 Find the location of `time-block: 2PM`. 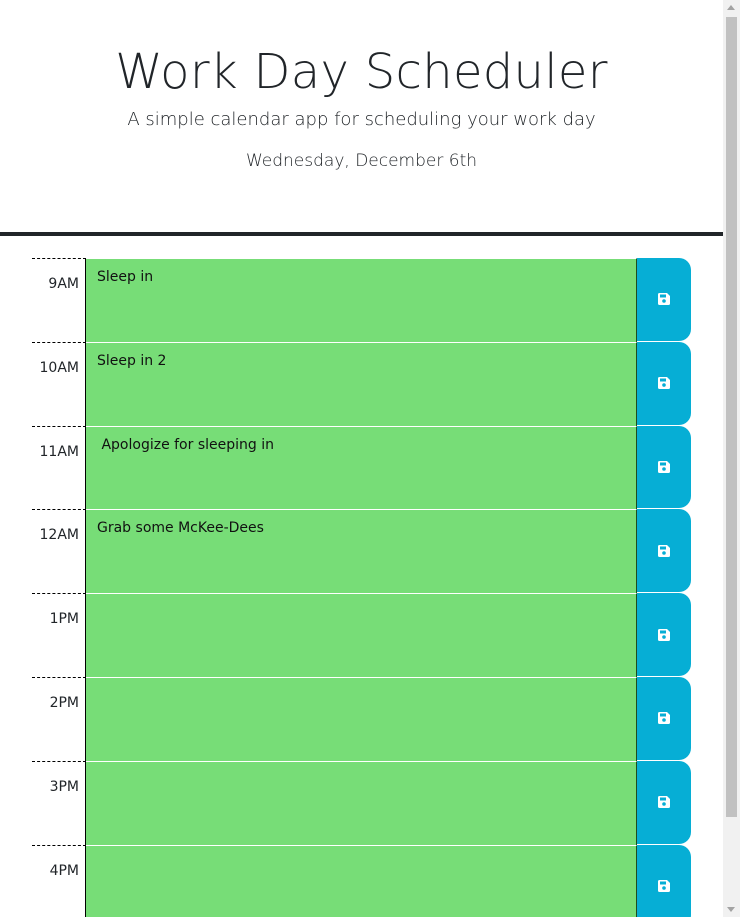

time-block: 2PM is located at coordinates (361, 718).